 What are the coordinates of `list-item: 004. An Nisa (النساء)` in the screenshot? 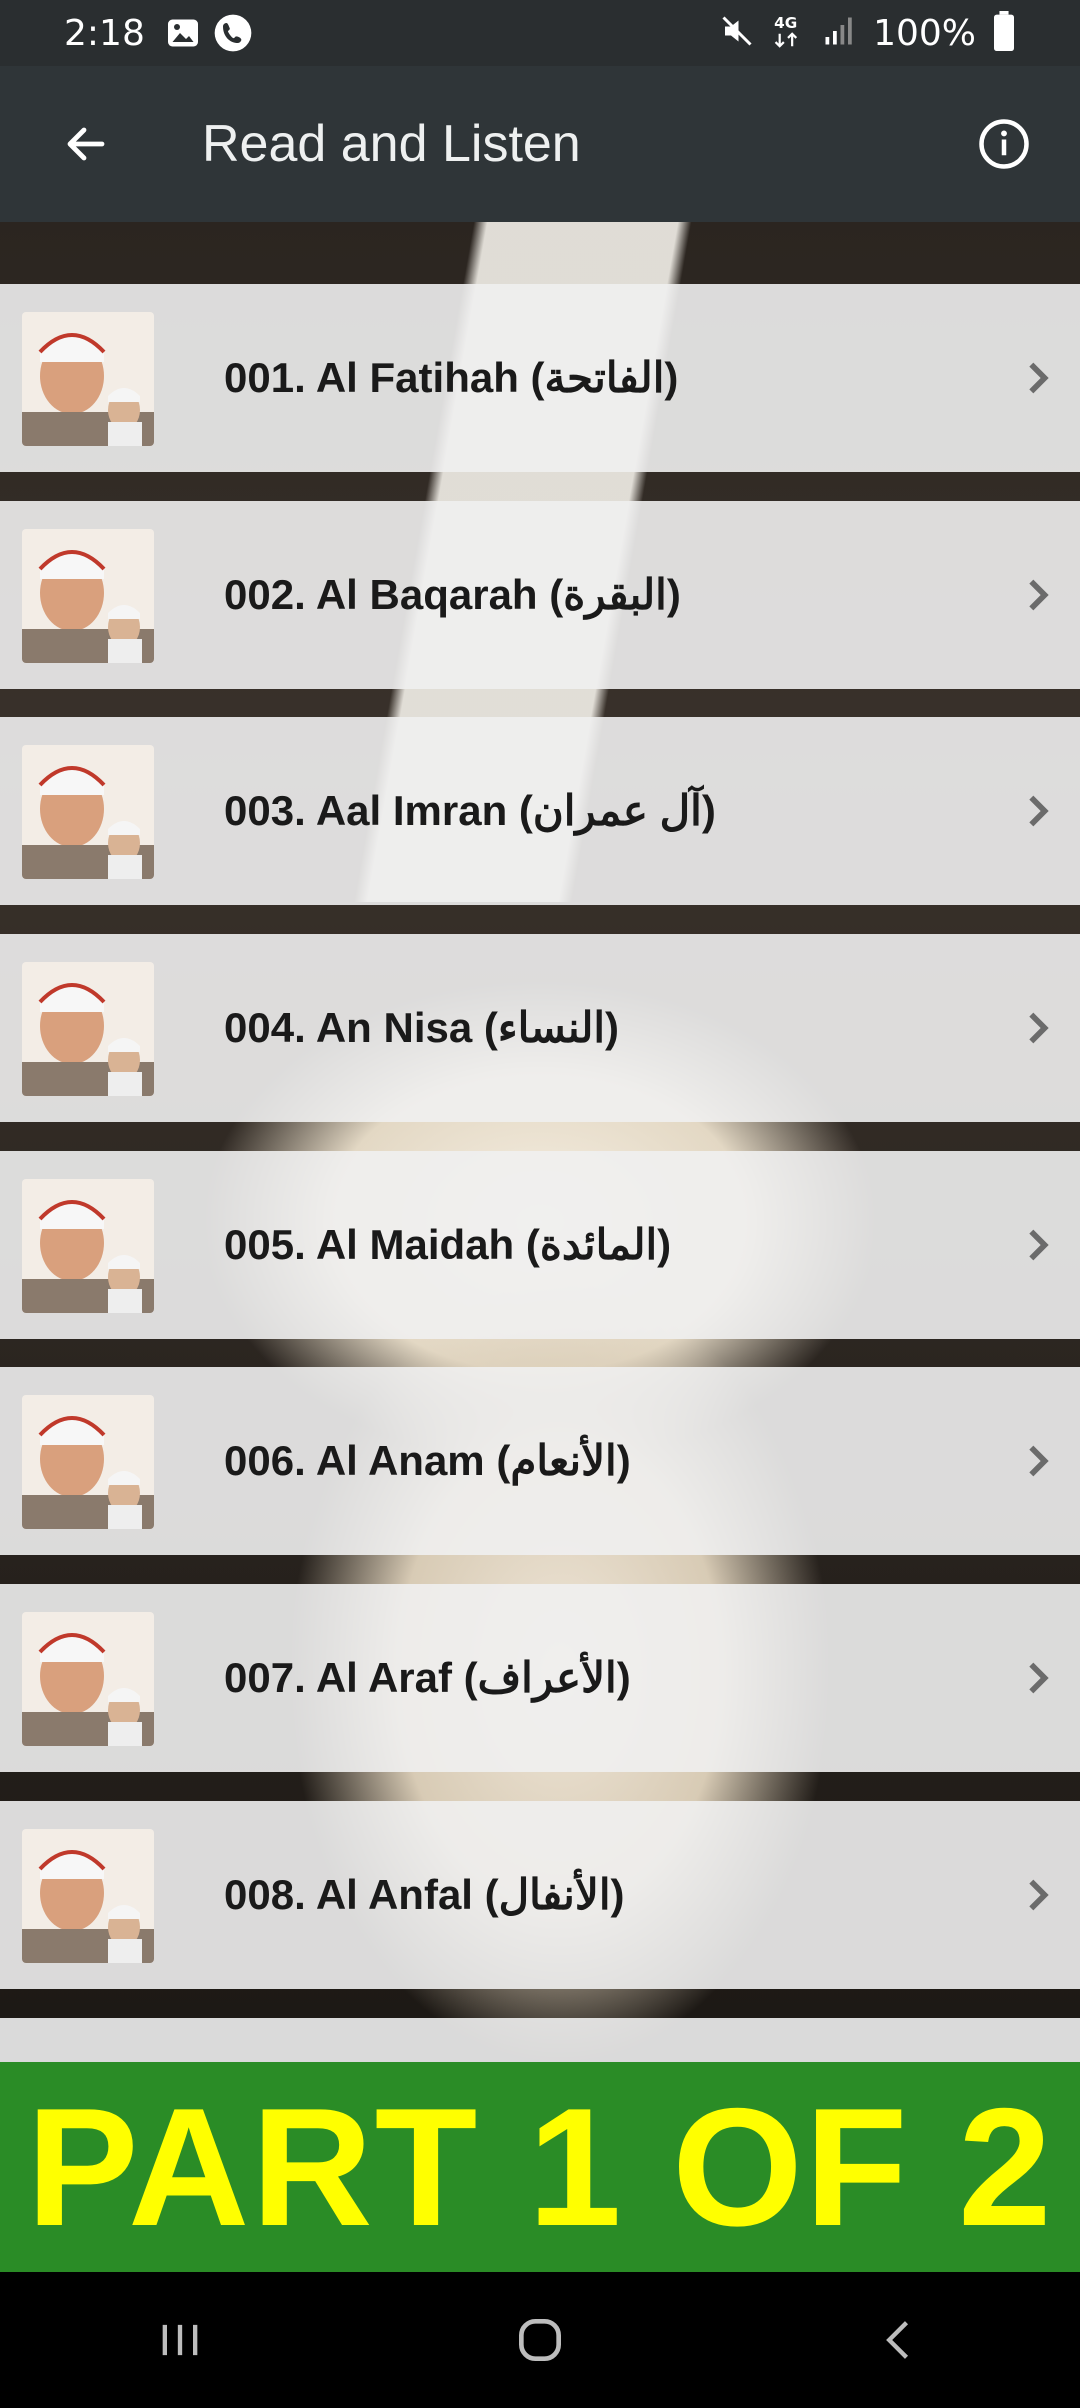 It's located at (540, 1028).